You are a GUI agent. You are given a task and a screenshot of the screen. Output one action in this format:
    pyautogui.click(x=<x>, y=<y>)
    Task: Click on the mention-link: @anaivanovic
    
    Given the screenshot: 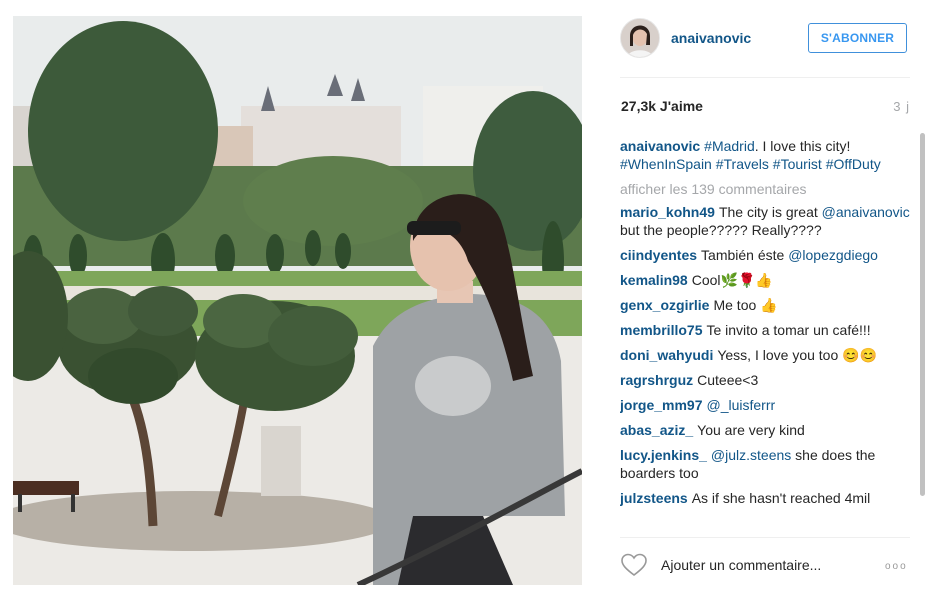 What is the action you would take?
    pyautogui.click(x=866, y=212)
    